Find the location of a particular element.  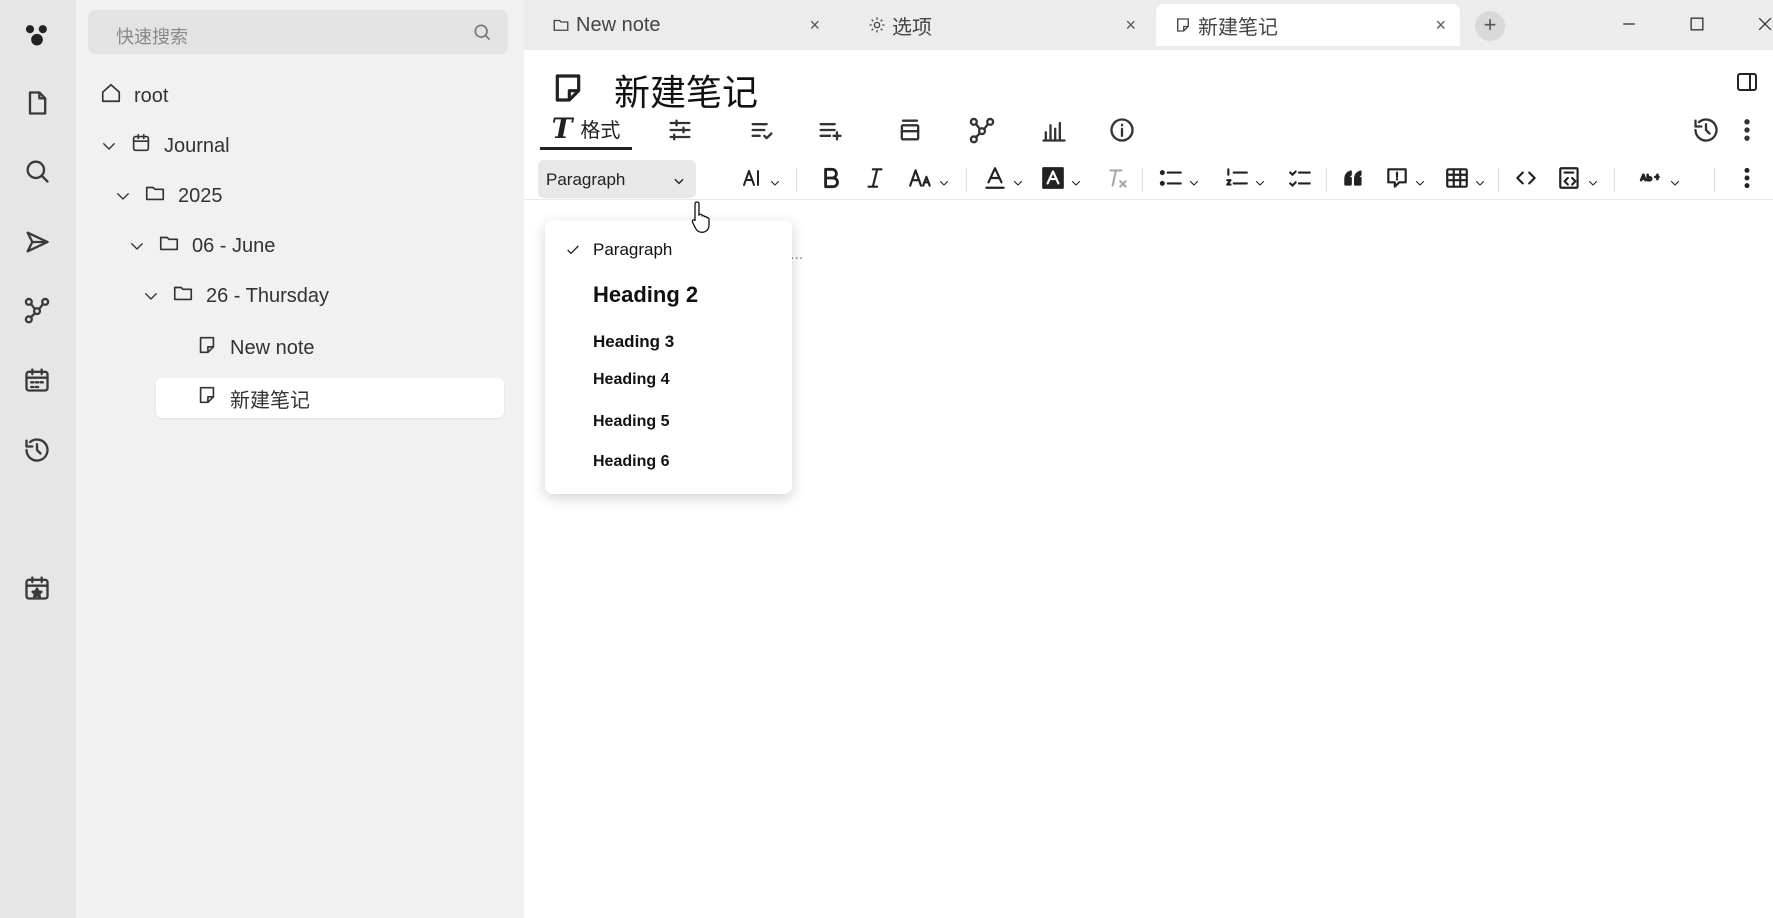

option-heading-6: Heading 6 is located at coordinates (631, 462).